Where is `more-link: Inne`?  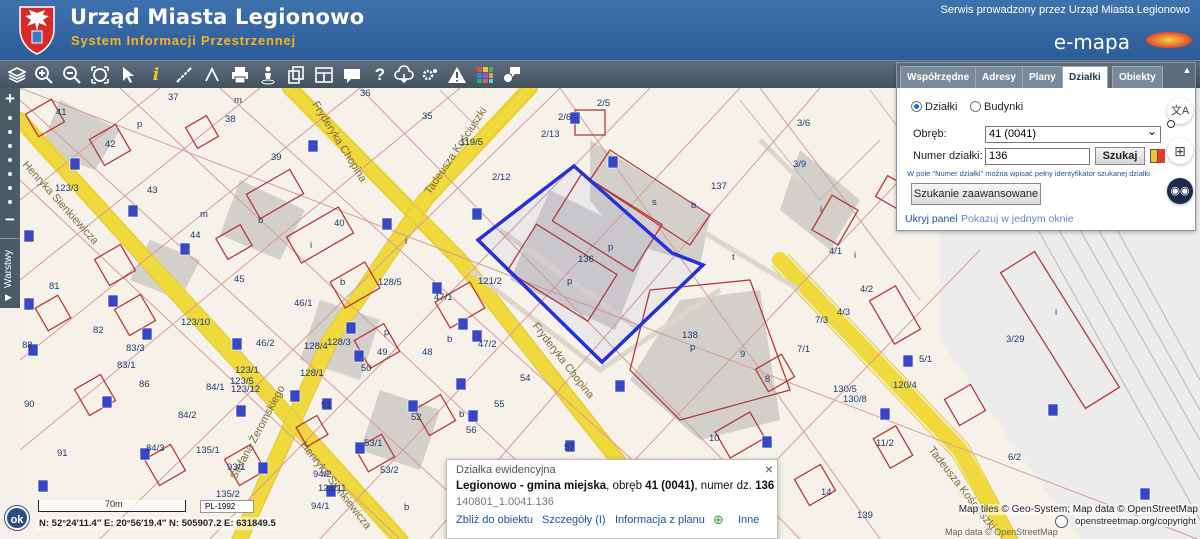
more-link: Inne is located at coordinates (748, 520).